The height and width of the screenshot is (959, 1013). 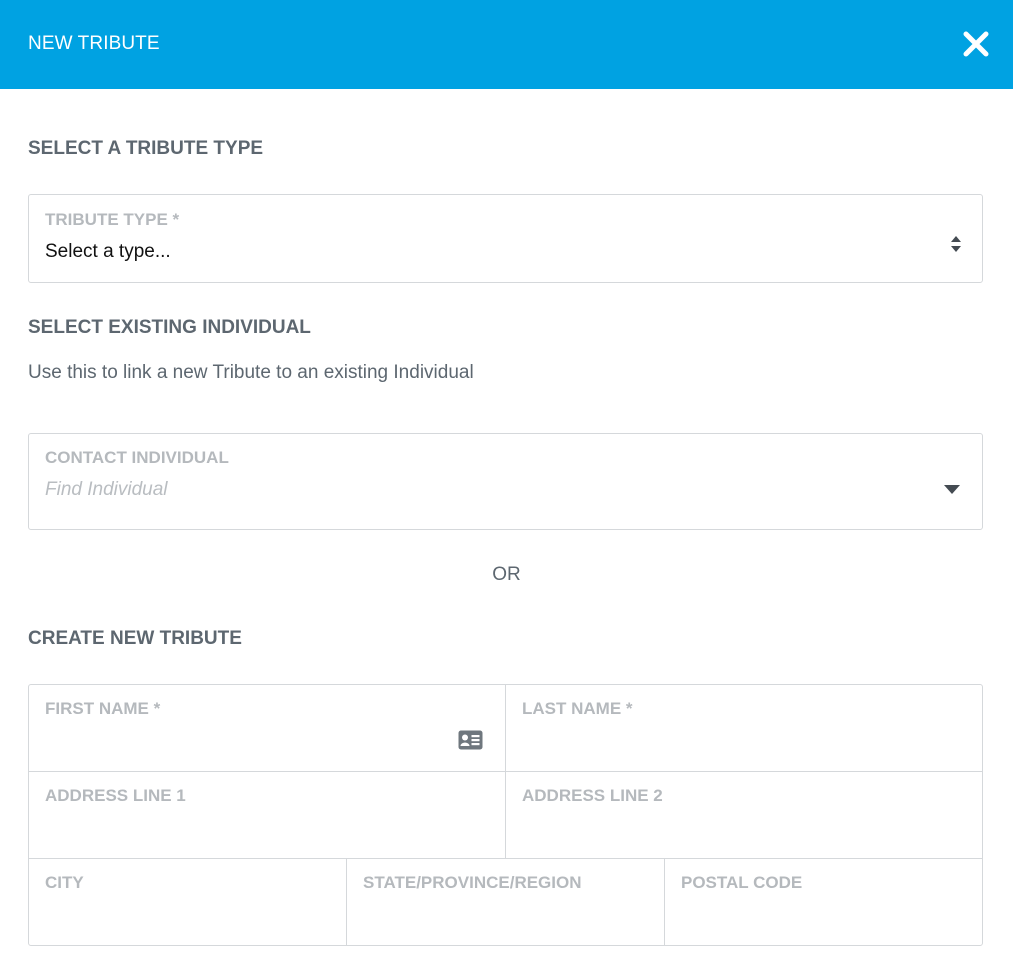 I want to click on or-divider-text: OR, so click(x=506, y=574).